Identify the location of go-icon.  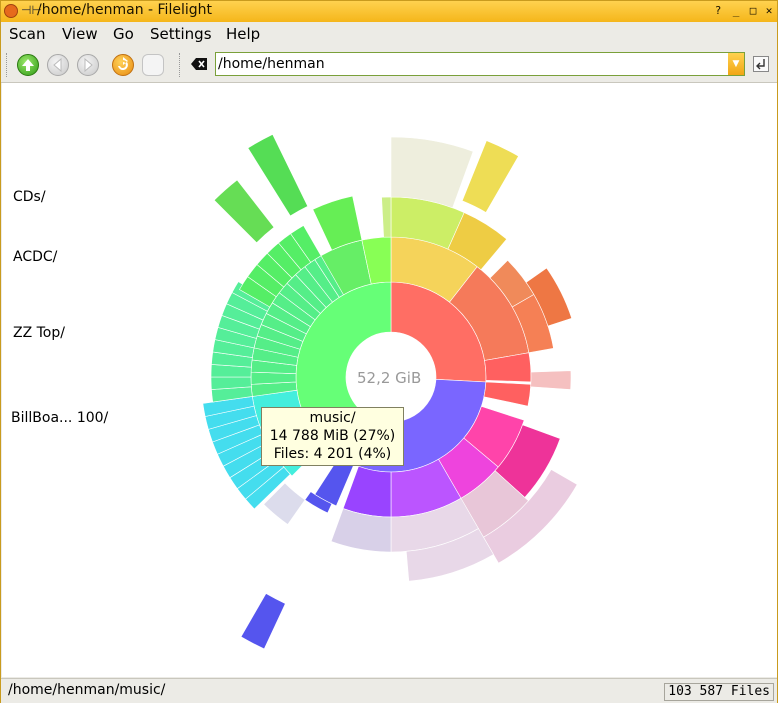
(761, 64).